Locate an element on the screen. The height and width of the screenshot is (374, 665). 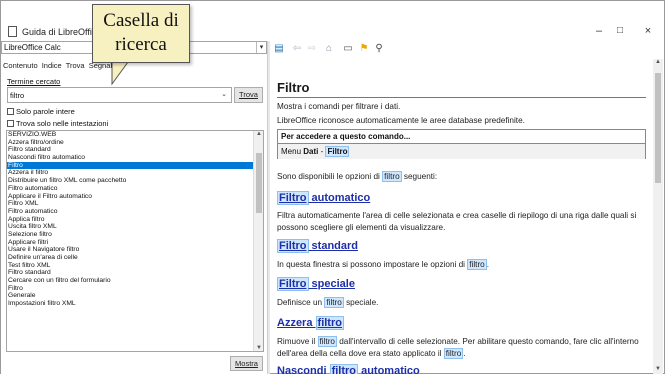
link-text: Nascondi is located at coordinates (303, 369).